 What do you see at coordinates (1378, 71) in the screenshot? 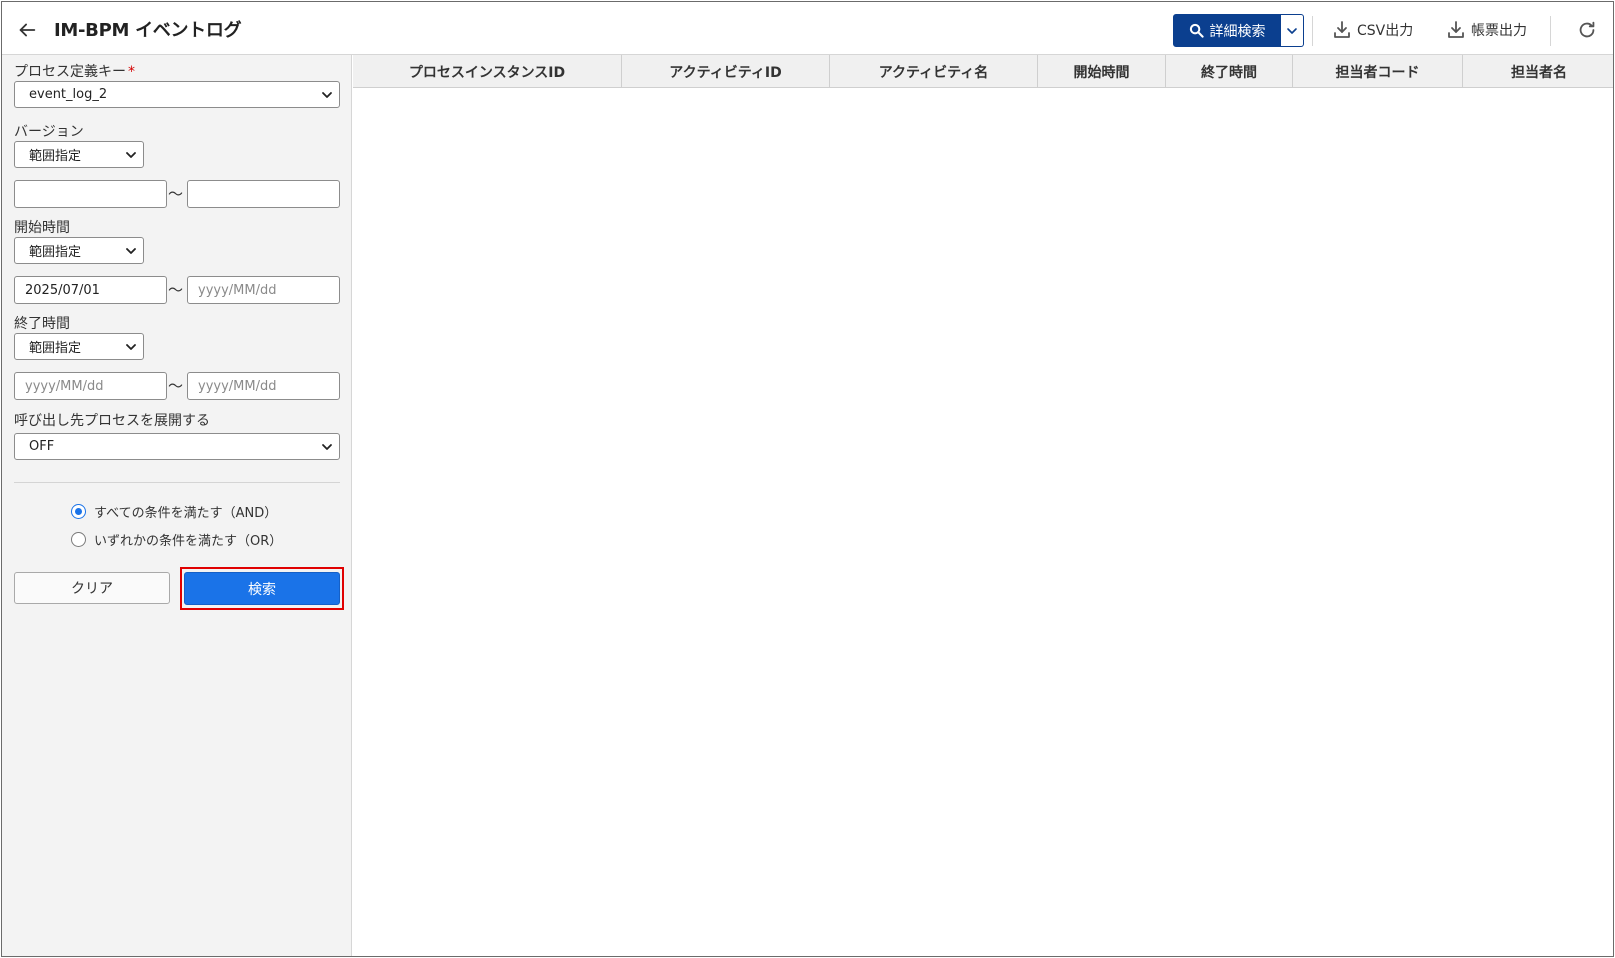
I see `column-header-user-code: 担当者コード` at bounding box center [1378, 71].